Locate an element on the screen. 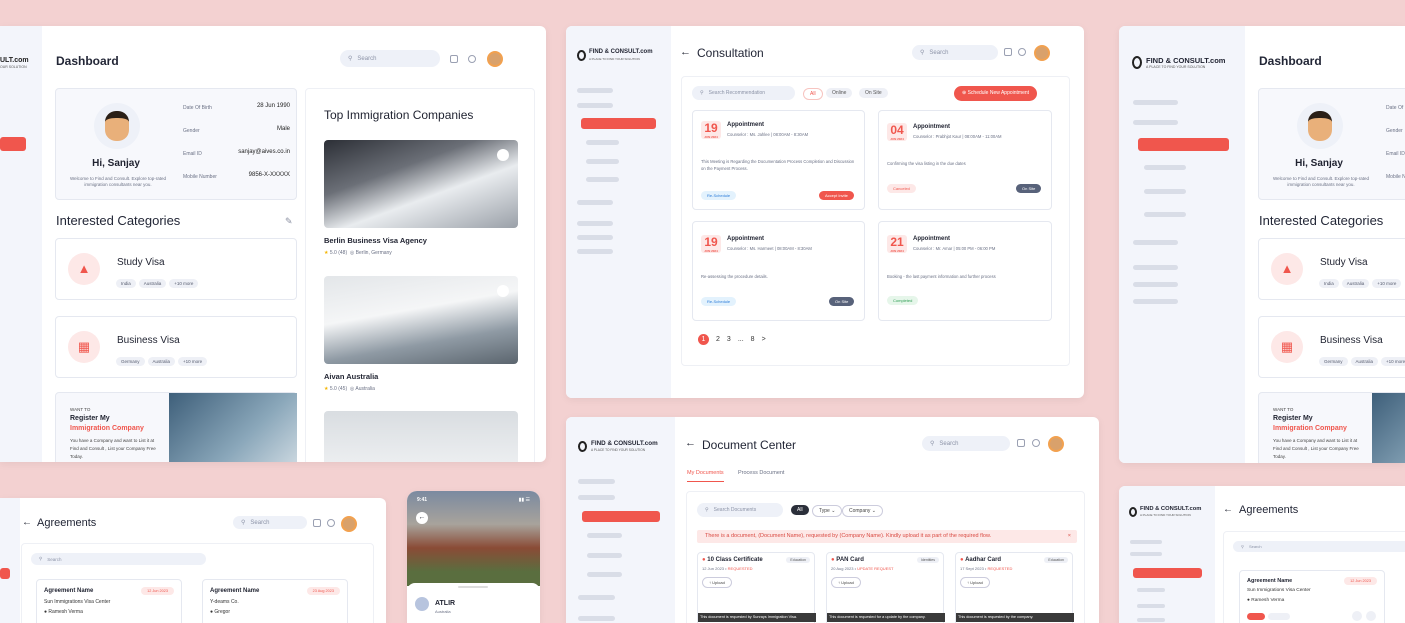 Image resolution: width=1405 pixels, height=623 pixels. schedule-appointment-button: ⊕ Schedule New Appointment is located at coordinates (996, 93).